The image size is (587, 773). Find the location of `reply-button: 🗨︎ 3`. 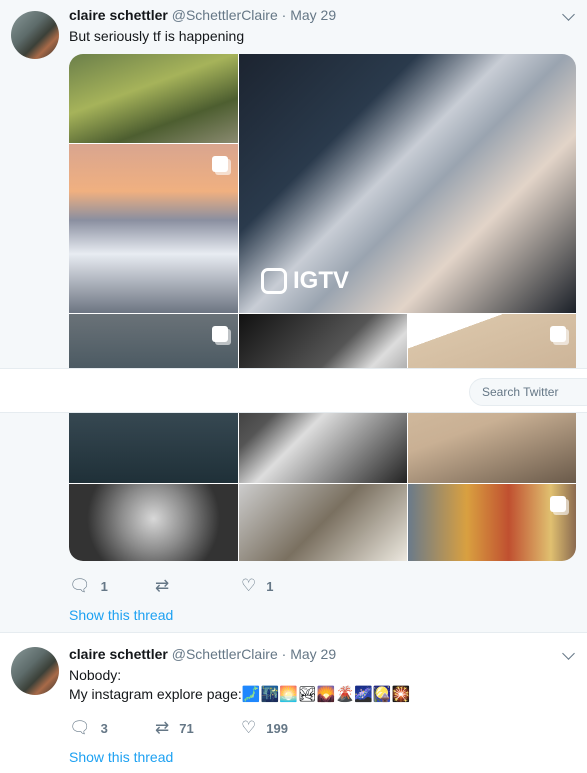

reply-button: 🗨︎ 3 is located at coordinates (112, 728).